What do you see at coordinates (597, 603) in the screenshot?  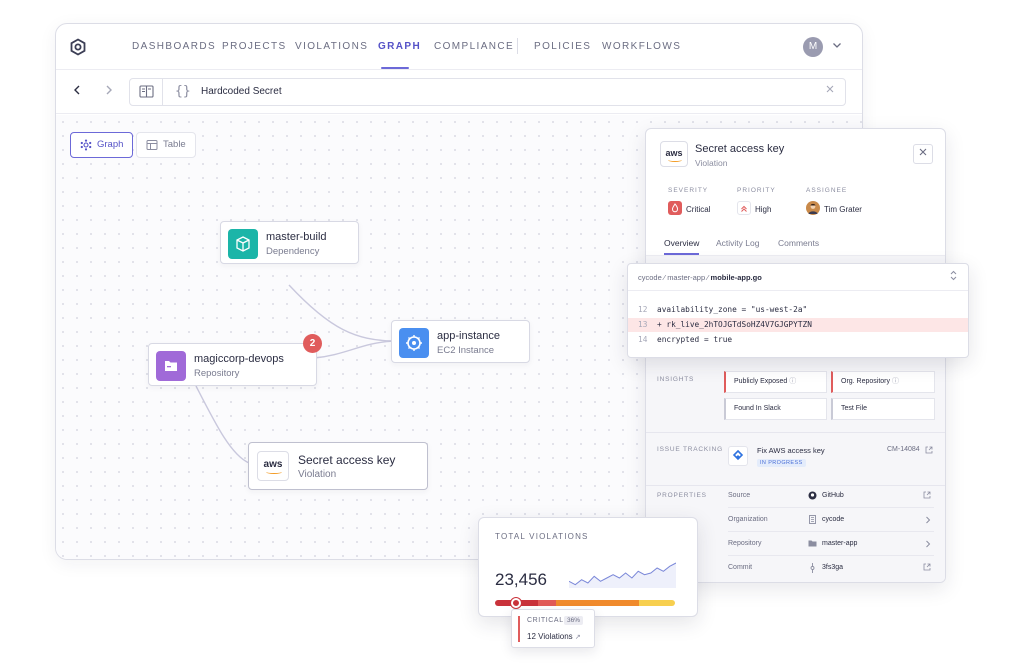 I see `distribution-segment-medium` at bounding box center [597, 603].